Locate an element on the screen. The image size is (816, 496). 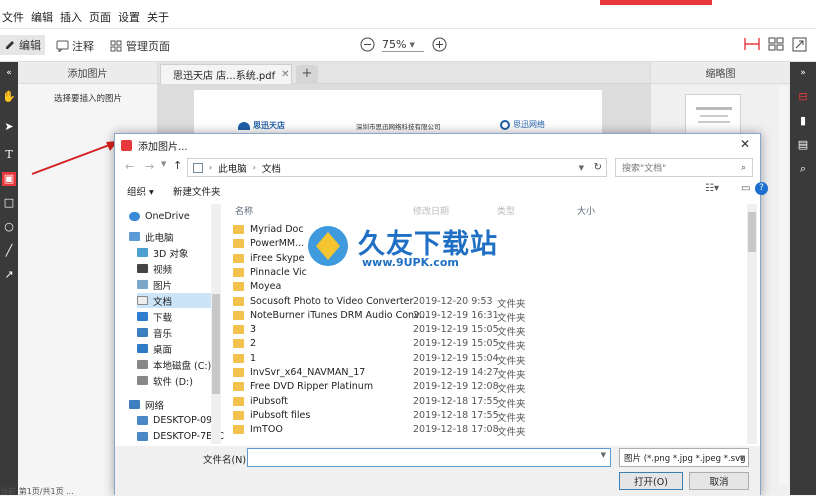
comment-list-icon: ▤ is located at coordinates (803, 145).